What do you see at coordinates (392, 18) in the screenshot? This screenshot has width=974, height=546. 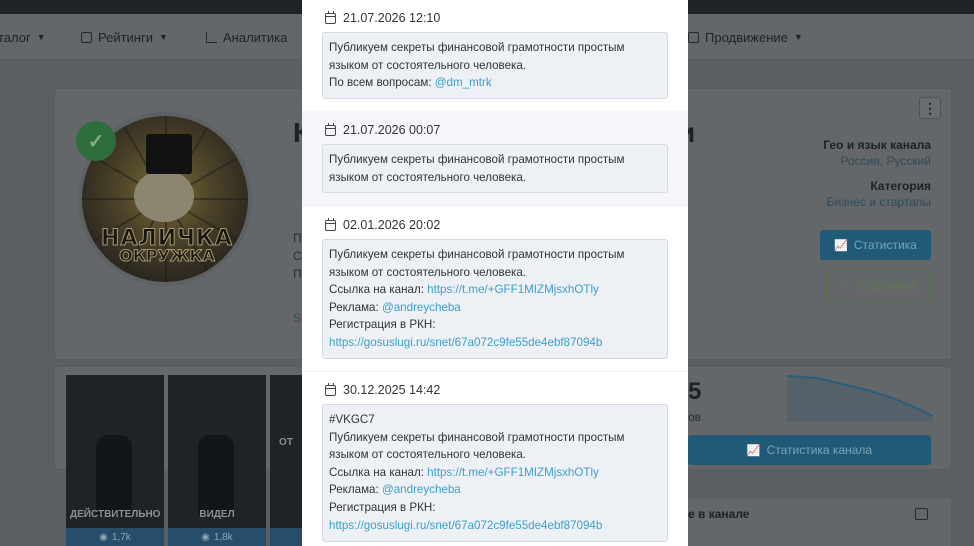 I see `post-date-text: 21.07.2026 12:10` at bounding box center [392, 18].